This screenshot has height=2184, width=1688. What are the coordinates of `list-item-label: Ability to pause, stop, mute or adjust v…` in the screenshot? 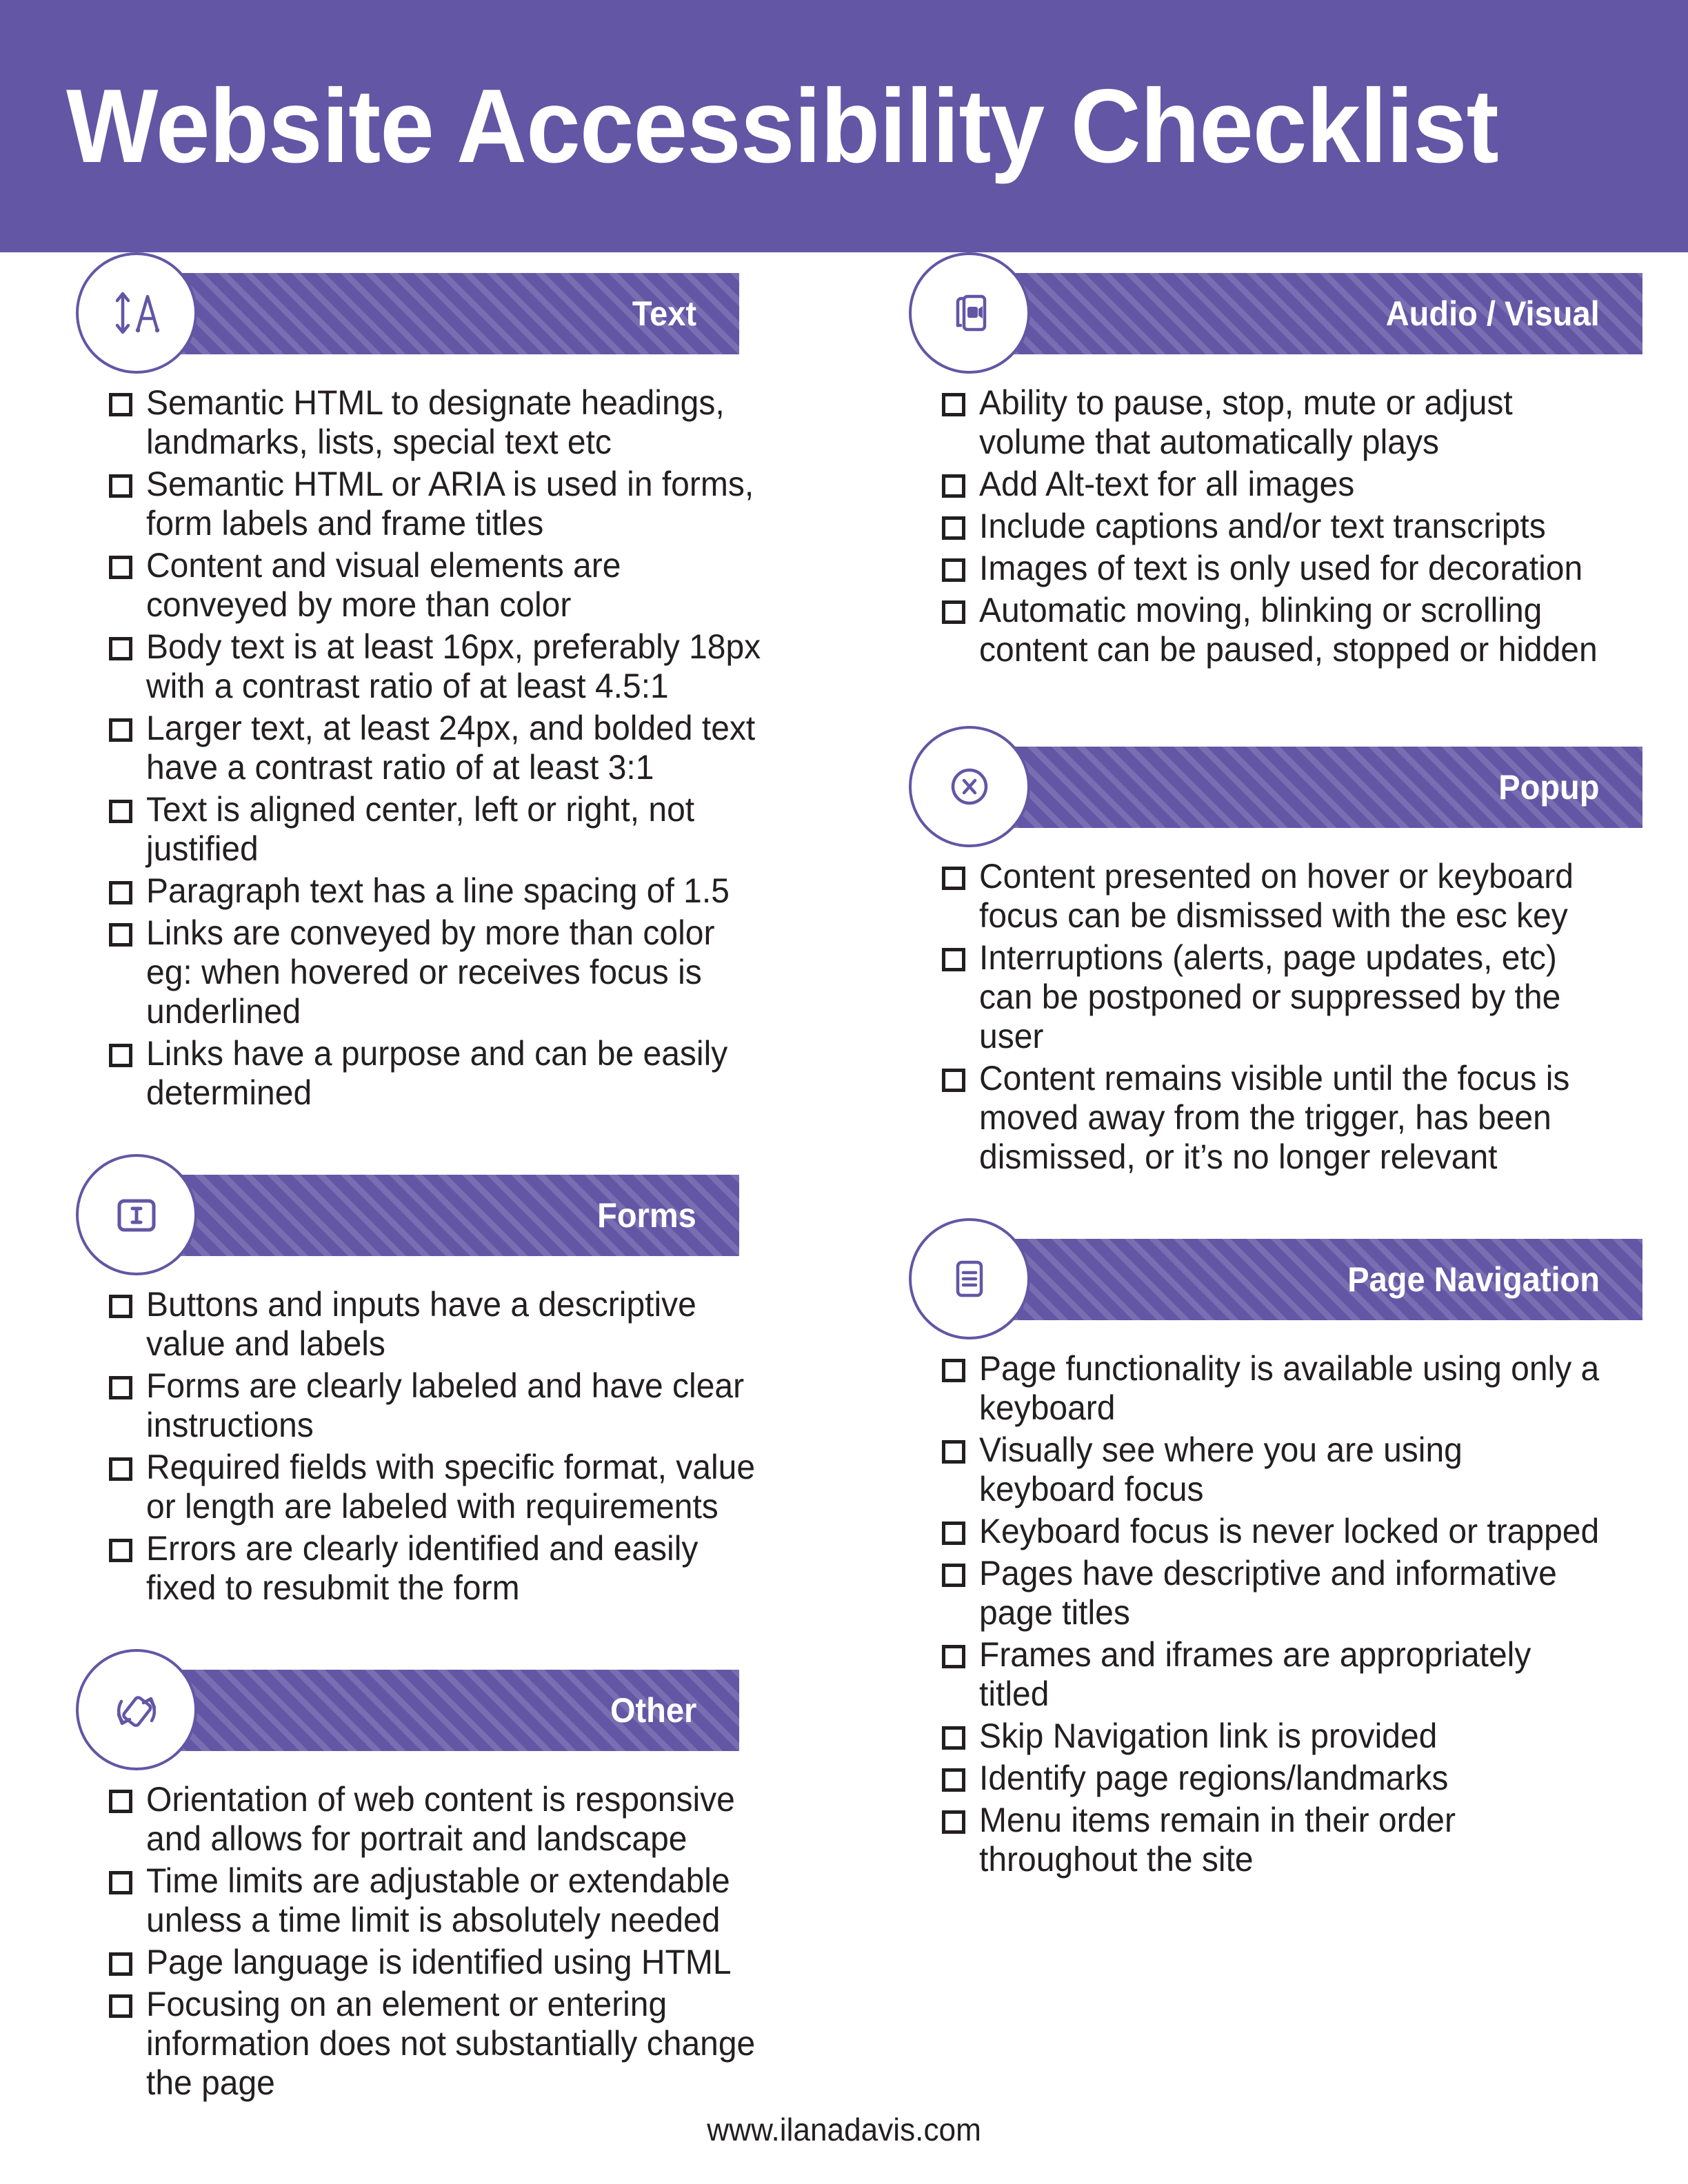 It's located at (1246, 422).